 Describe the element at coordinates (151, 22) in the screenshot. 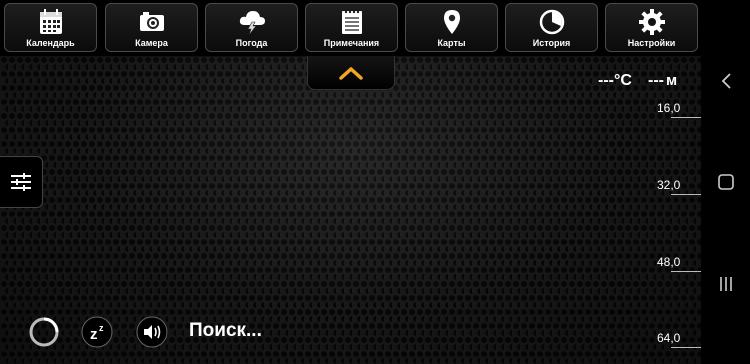

I see `camera-icon` at that location.